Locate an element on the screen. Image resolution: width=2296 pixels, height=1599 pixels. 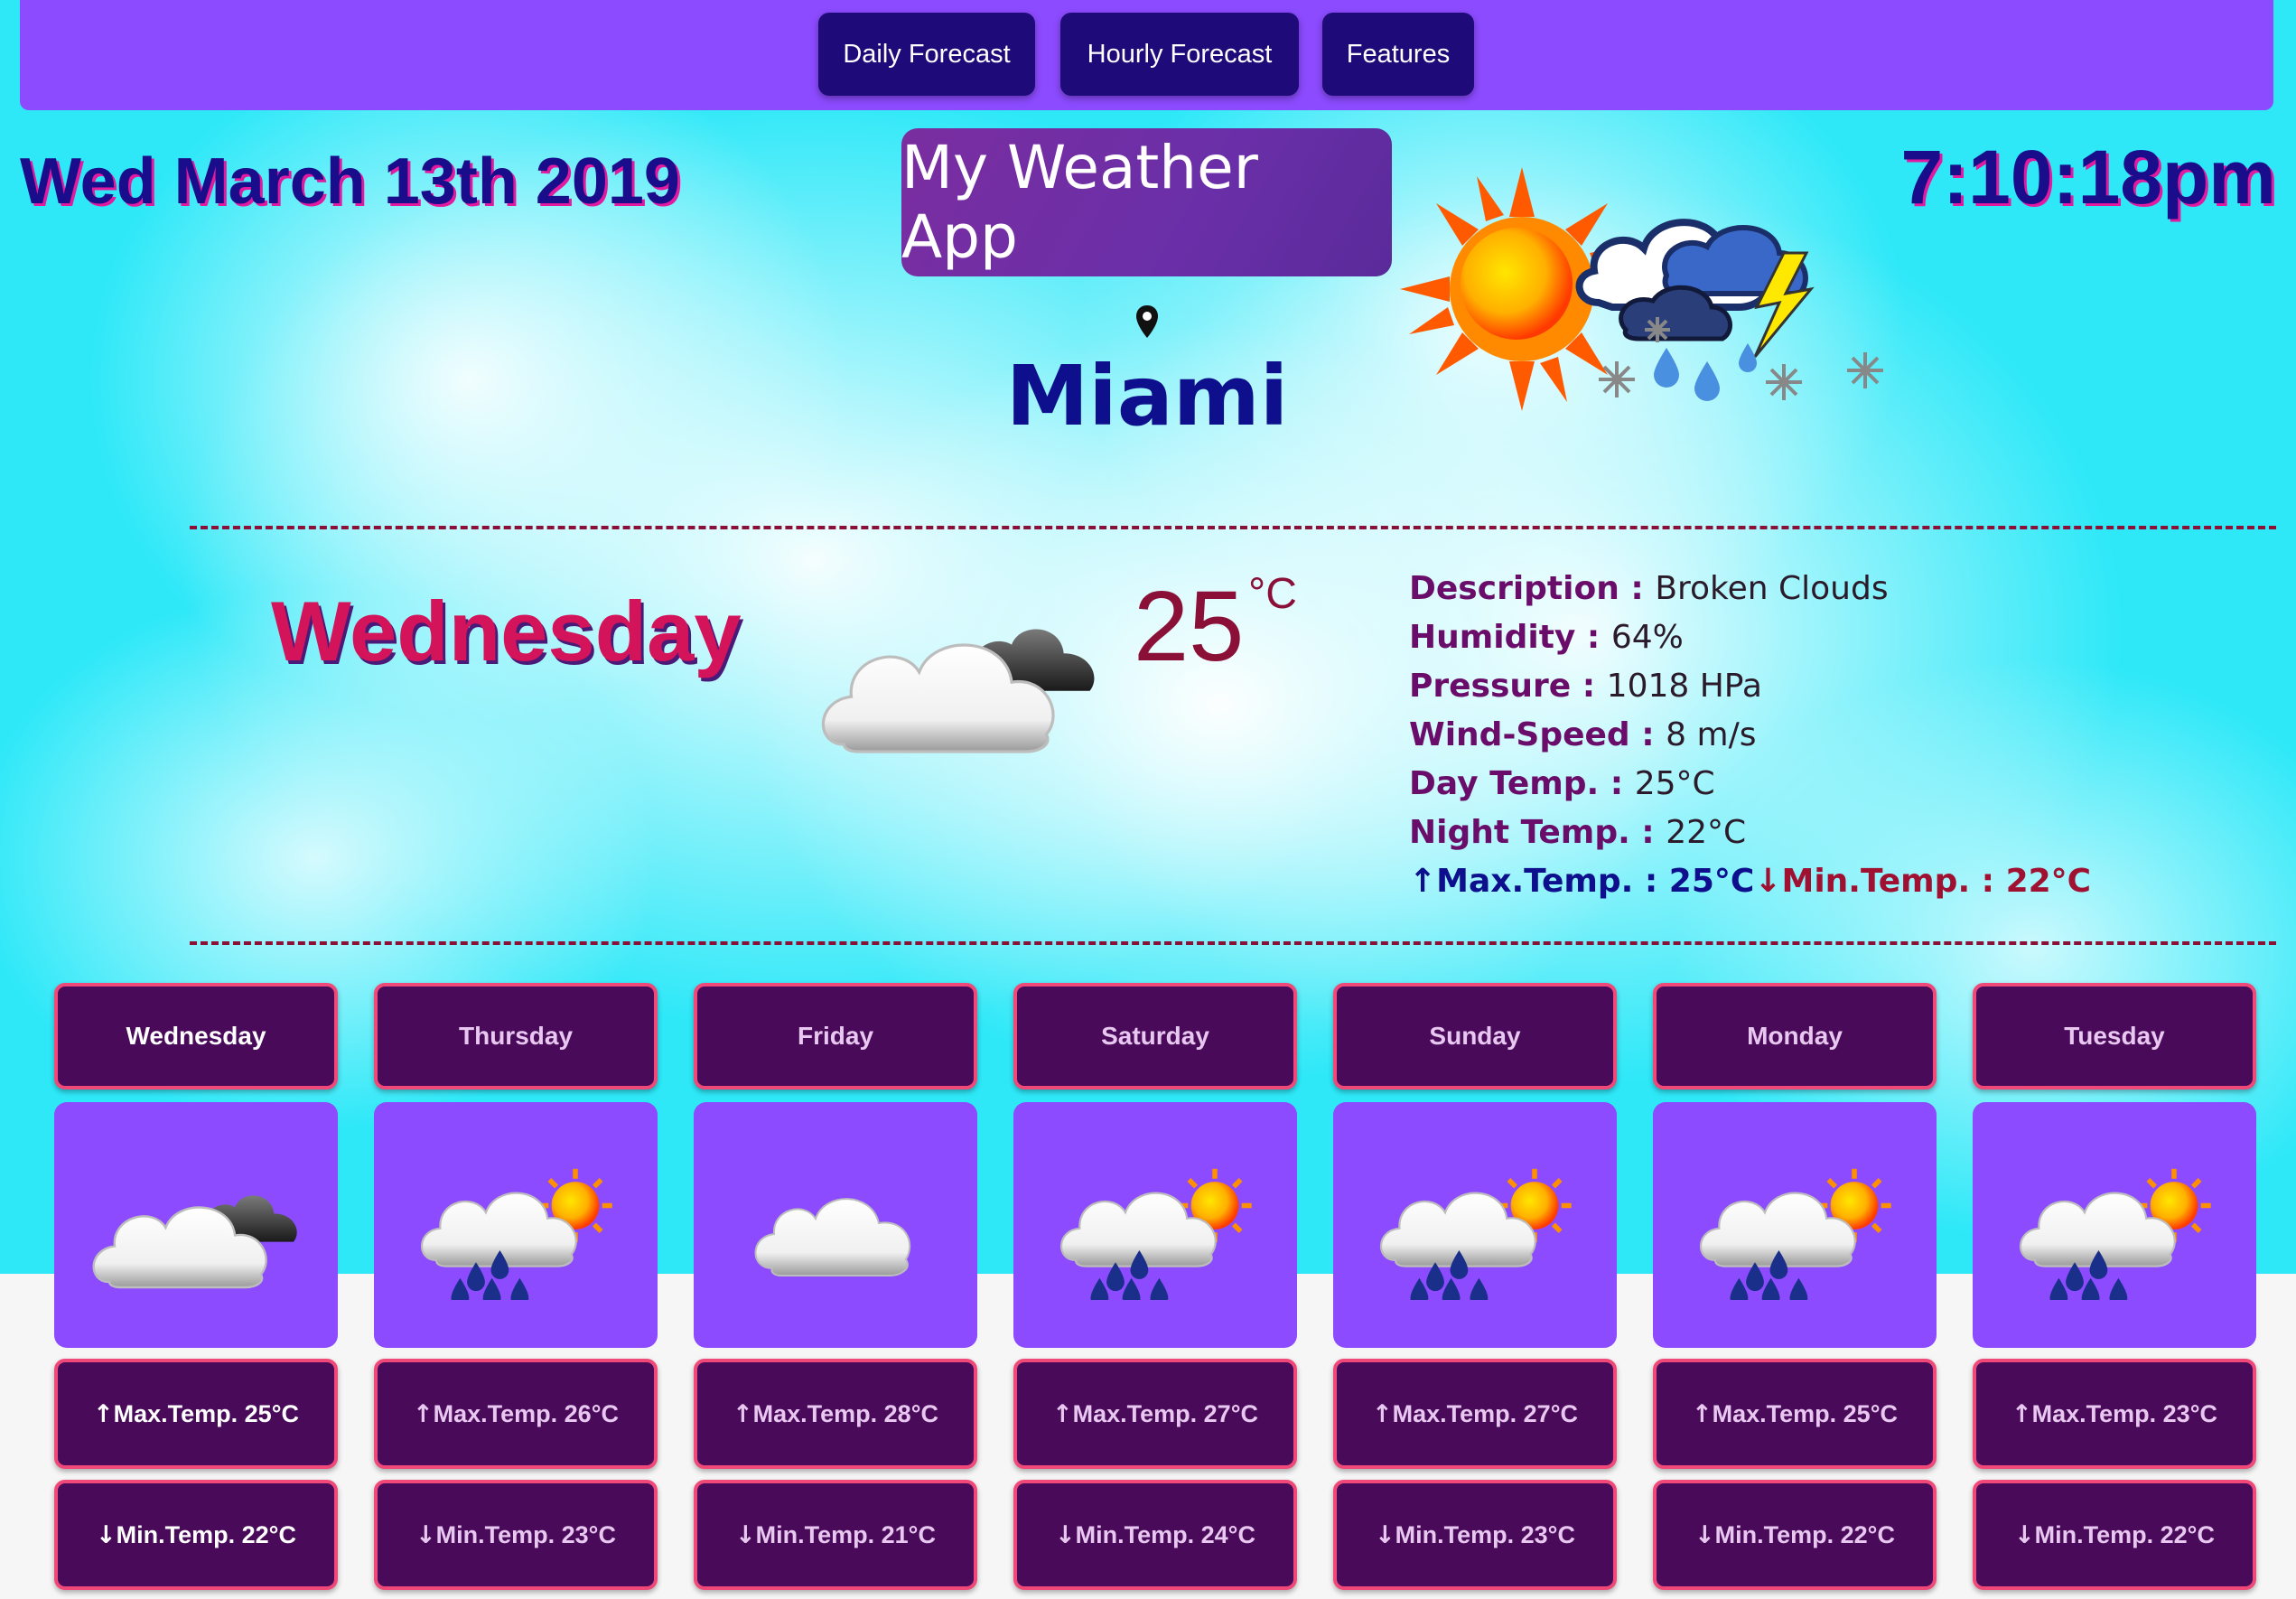
forecast-max-temp: ↑ Max.Temp. 23°C is located at coordinates (2114, 1414).